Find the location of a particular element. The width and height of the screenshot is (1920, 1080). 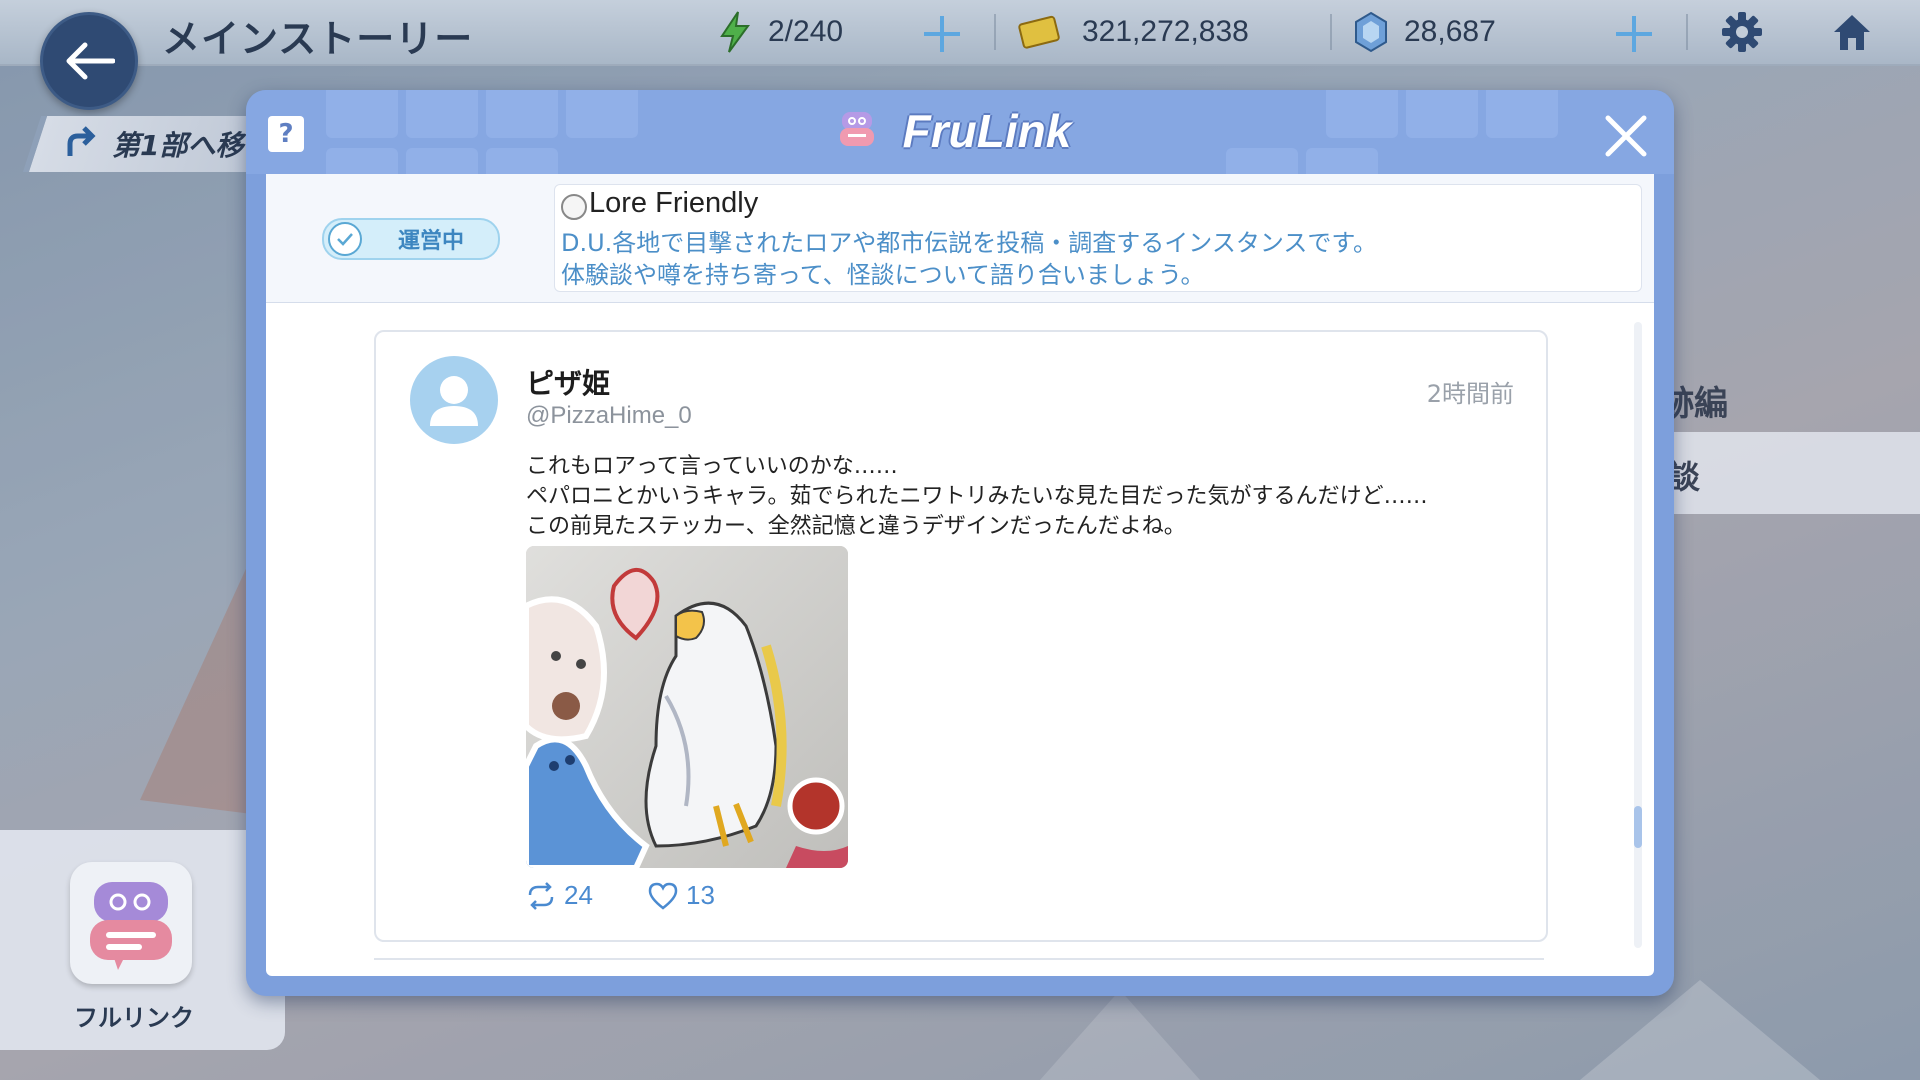

status-badge: 運営中 is located at coordinates (411, 239).